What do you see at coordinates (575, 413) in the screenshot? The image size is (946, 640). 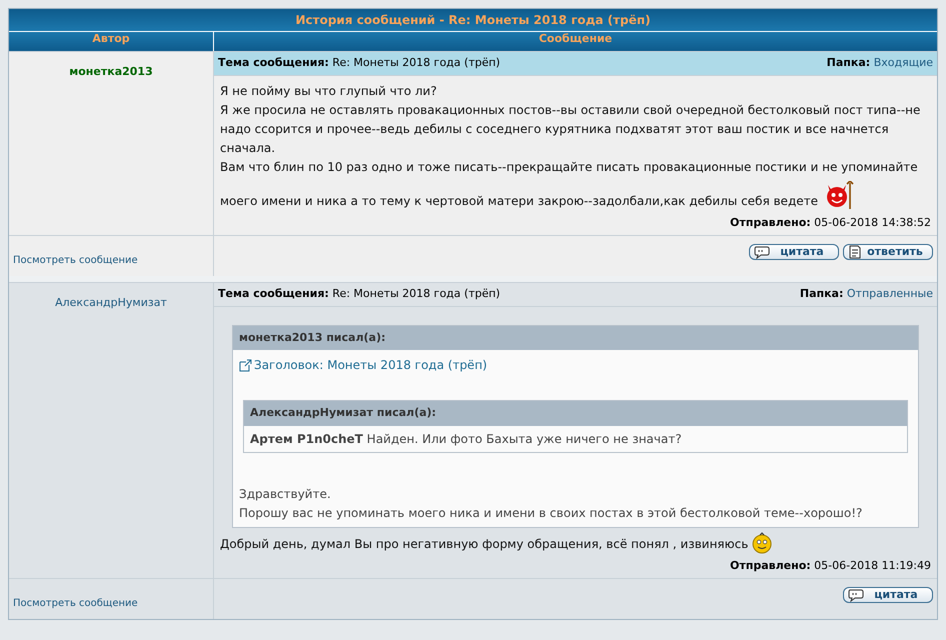 I see `quote-header: АлександрНумизат писал(а):` at bounding box center [575, 413].